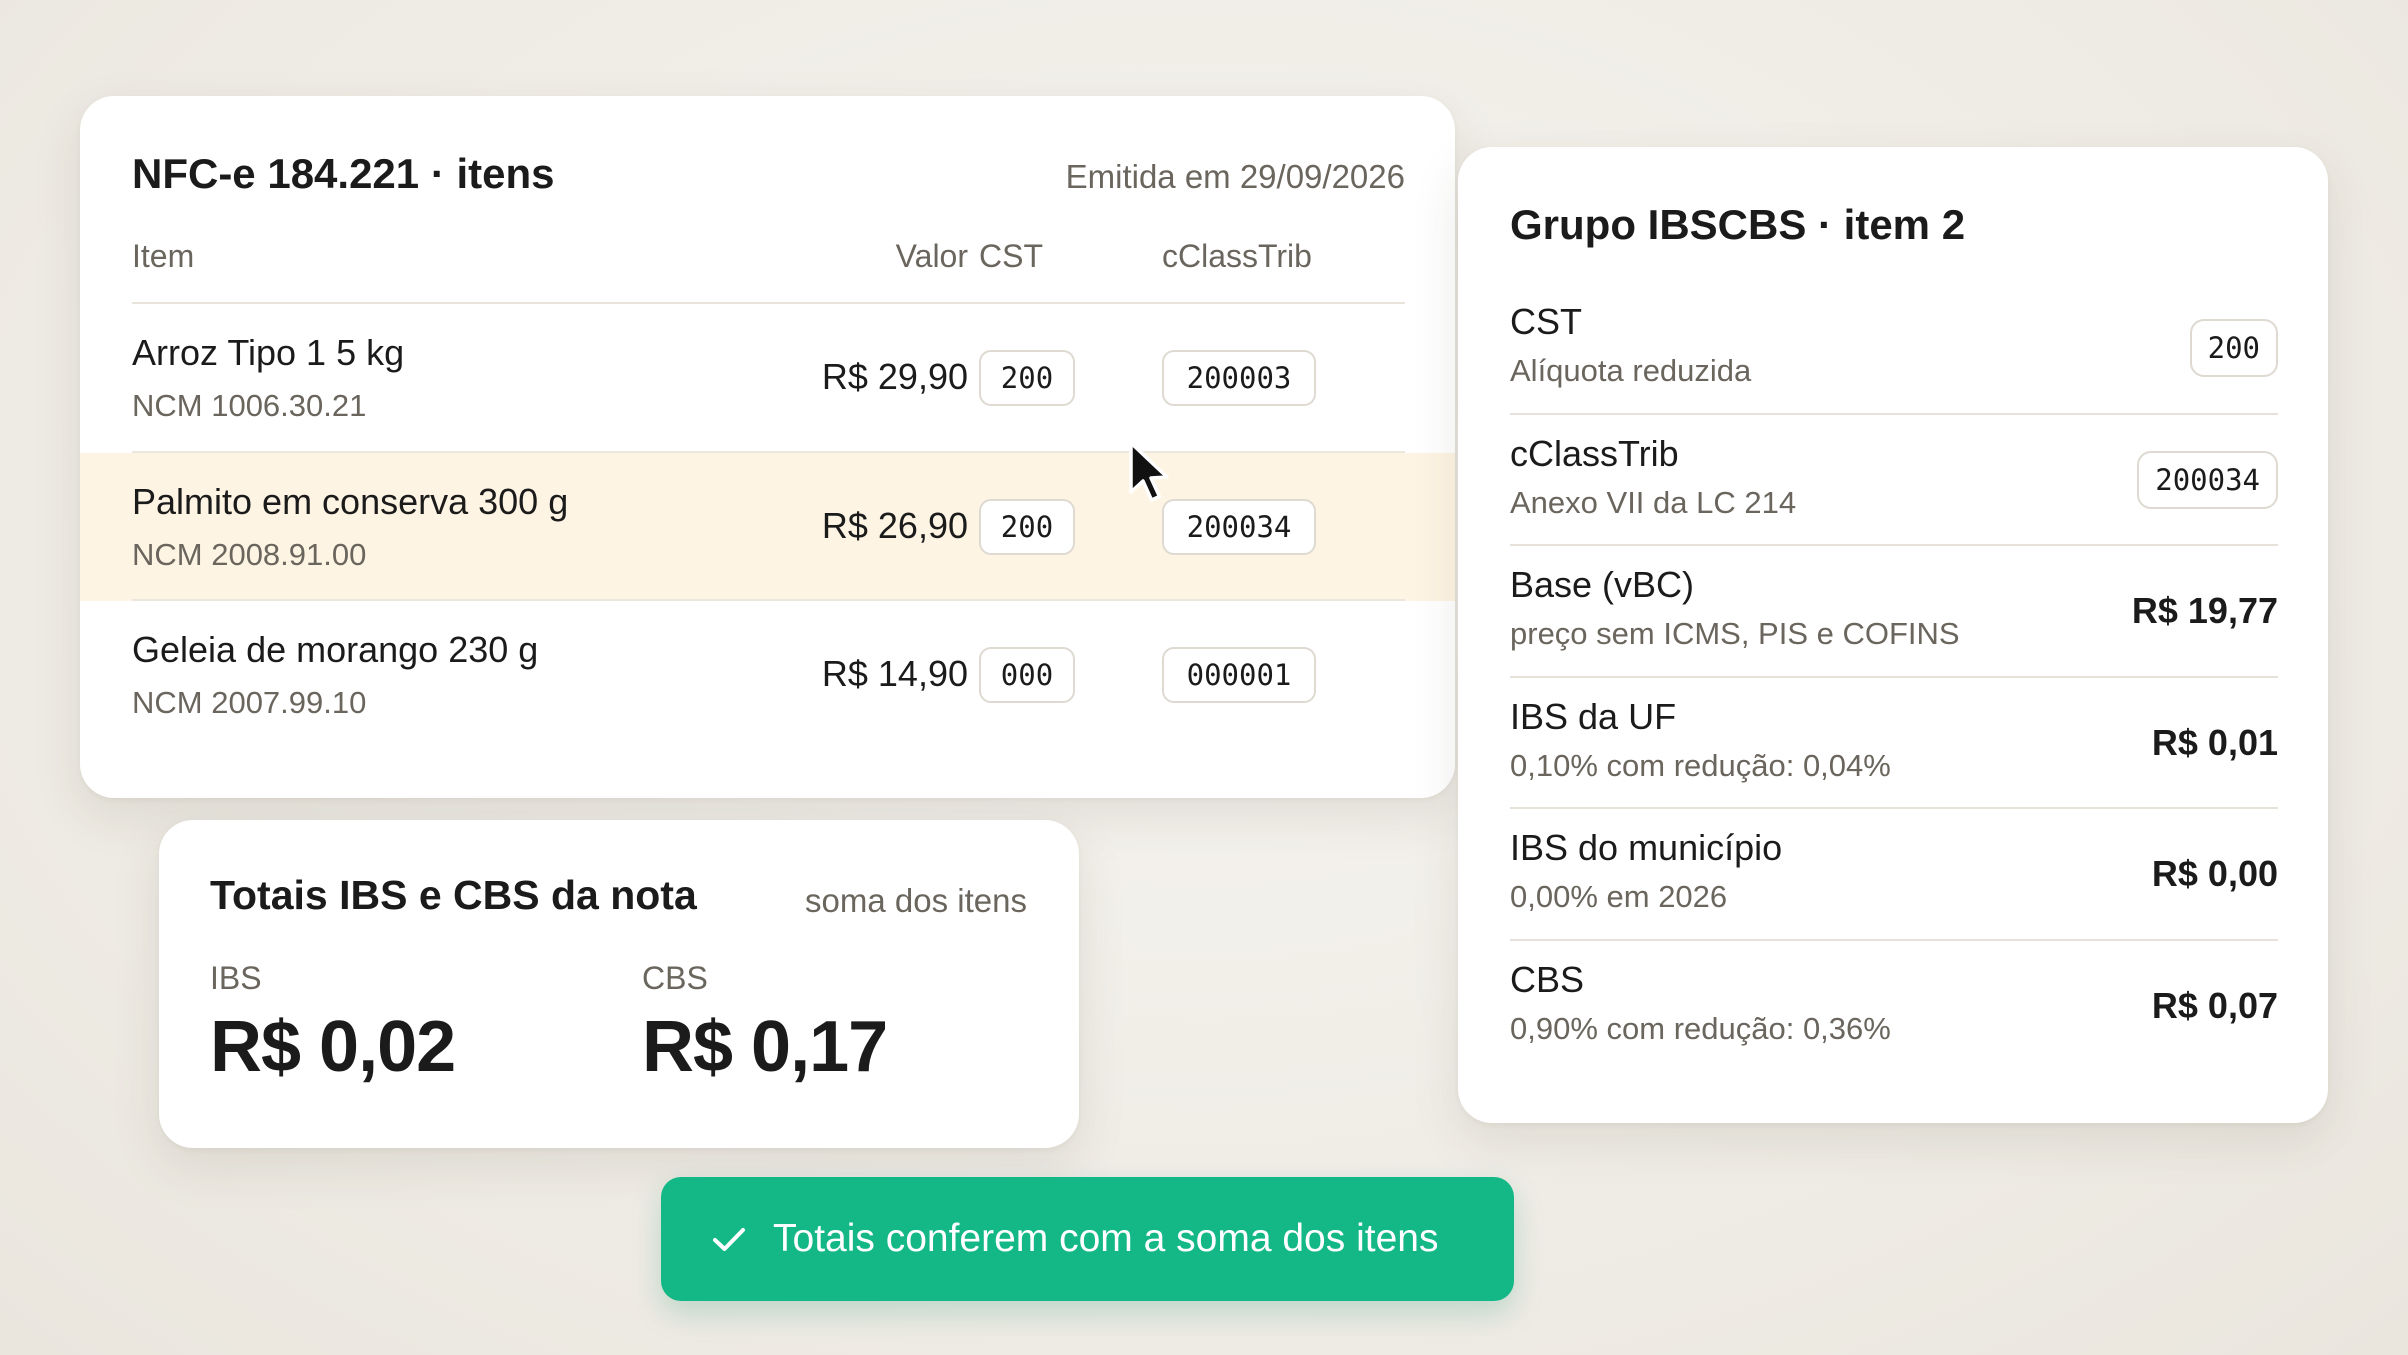 Image resolution: width=2408 pixels, height=1355 pixels. Describe the element at coordinates (1631, 370) in the screenshot. I see `group-row-sub: Alíquota reduzida` at that location.